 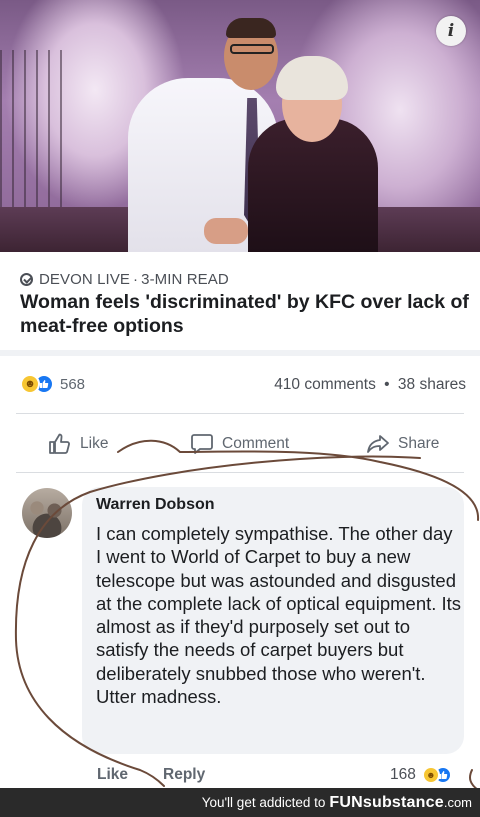 What do you see at coordinates (35, 130) in the screenshot?
I see `photo-background-railing` at bounding box center [35, 130].